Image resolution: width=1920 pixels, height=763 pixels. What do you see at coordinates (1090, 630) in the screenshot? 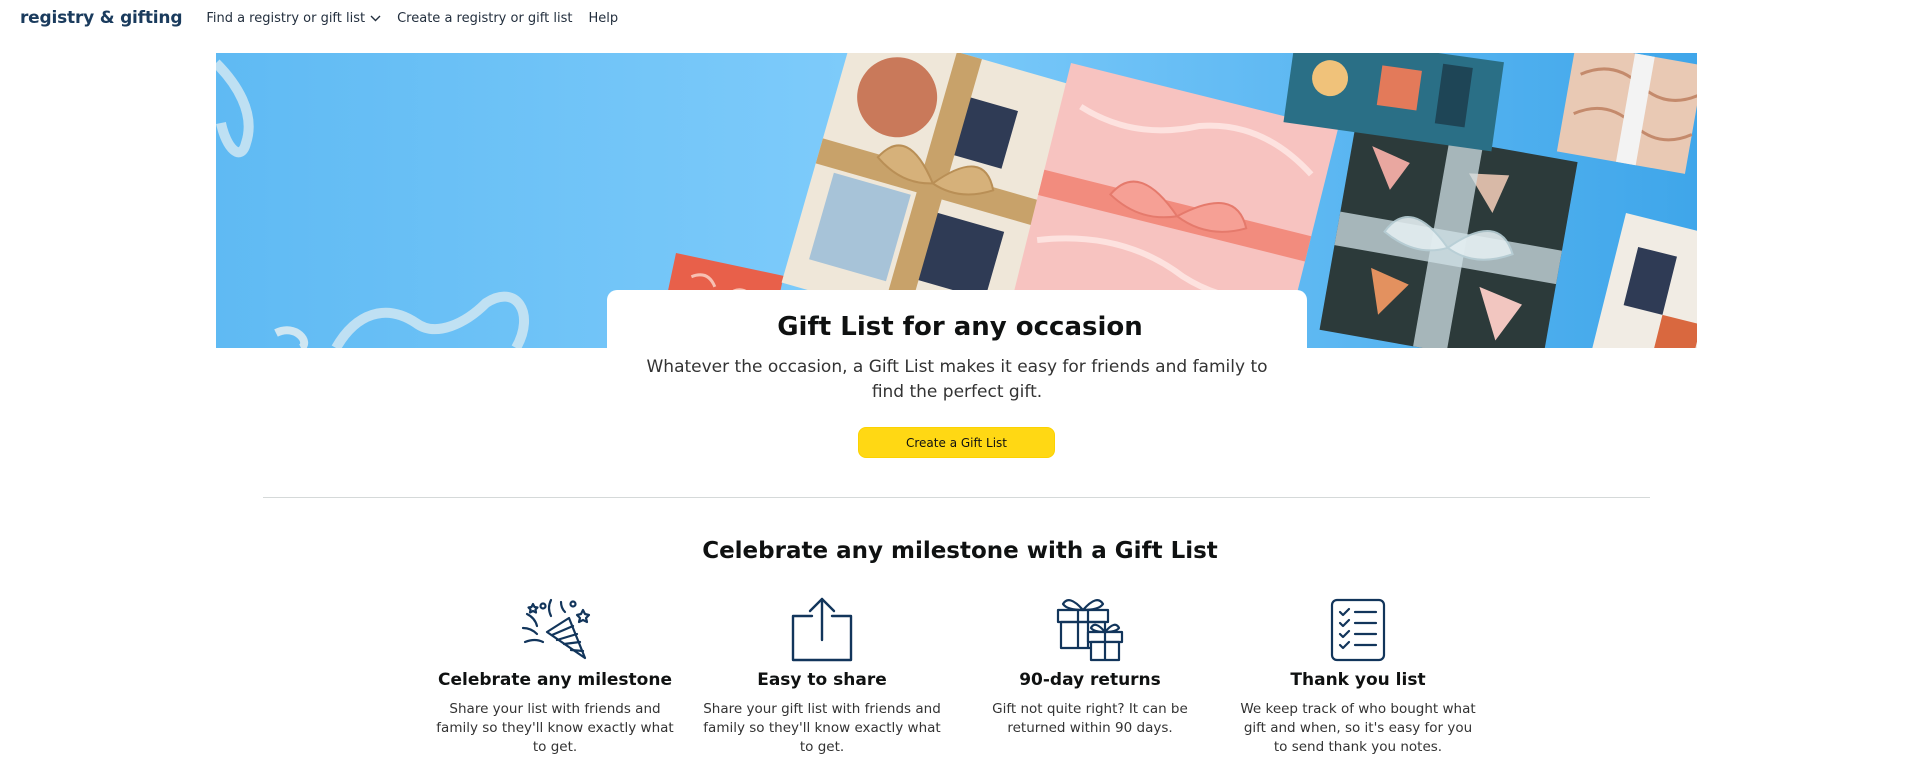
I see `gift-boxes-icon` at bounding box center [1090, 630].